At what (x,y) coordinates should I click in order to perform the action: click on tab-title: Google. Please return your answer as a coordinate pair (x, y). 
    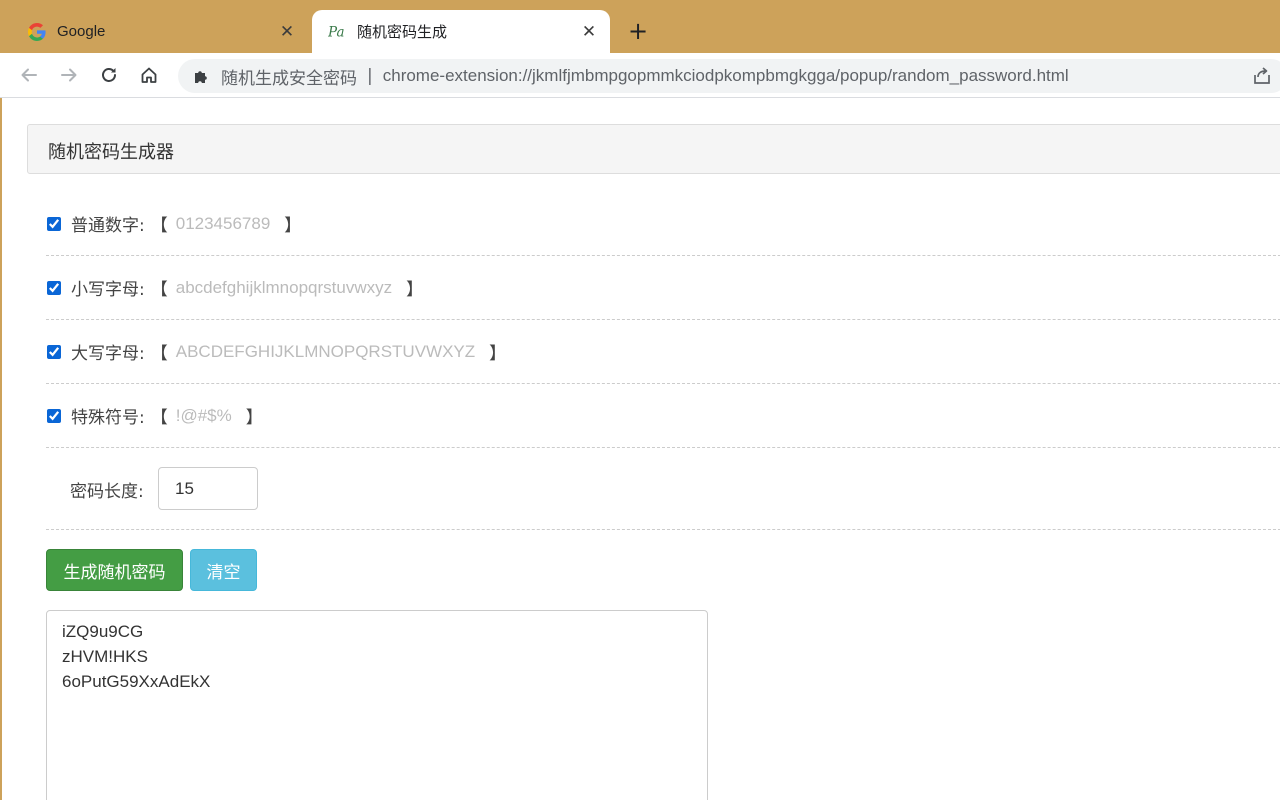
    Looking at the image, I should click on (81, 31).